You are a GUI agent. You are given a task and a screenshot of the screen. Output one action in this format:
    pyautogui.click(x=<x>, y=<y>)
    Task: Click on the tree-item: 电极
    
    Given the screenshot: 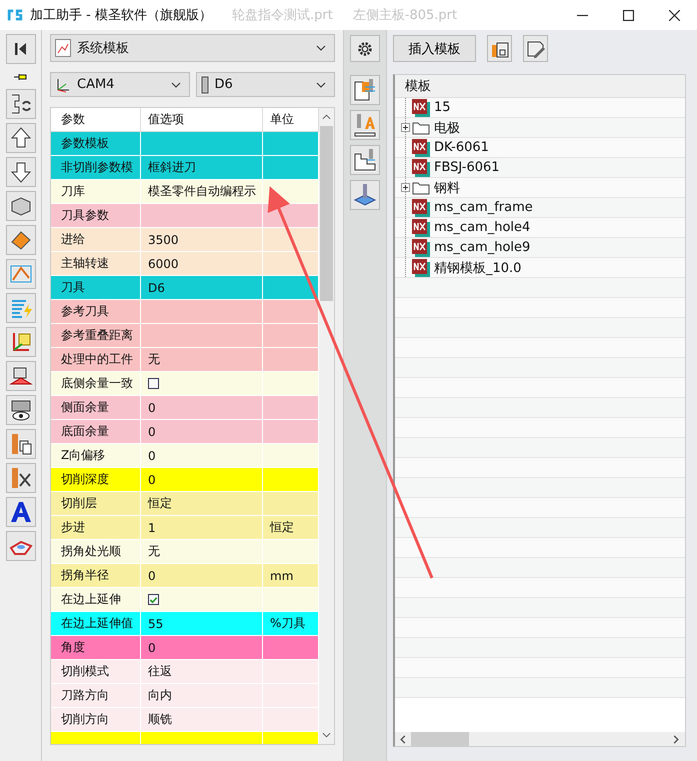 What is the action you would take?
    pyautogui.click(x=447, y=127)
    